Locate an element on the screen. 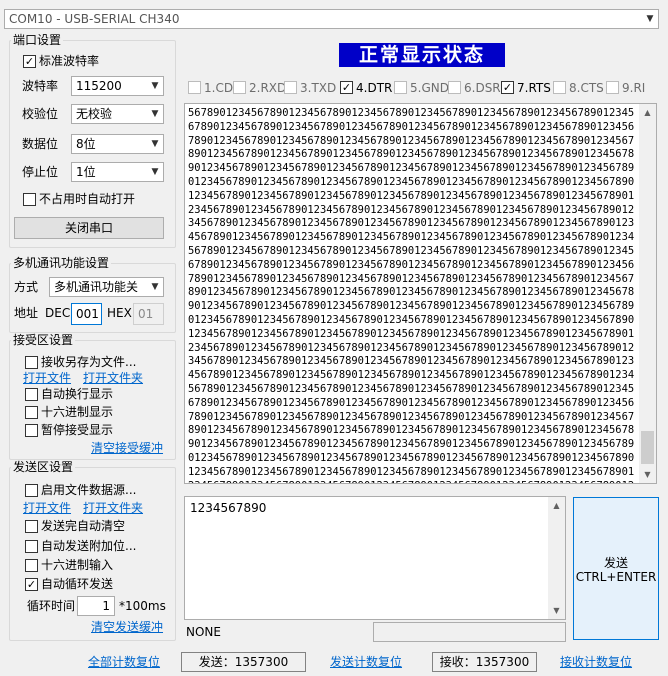  auto-open-checkbox is located at coordinates (29, 199).